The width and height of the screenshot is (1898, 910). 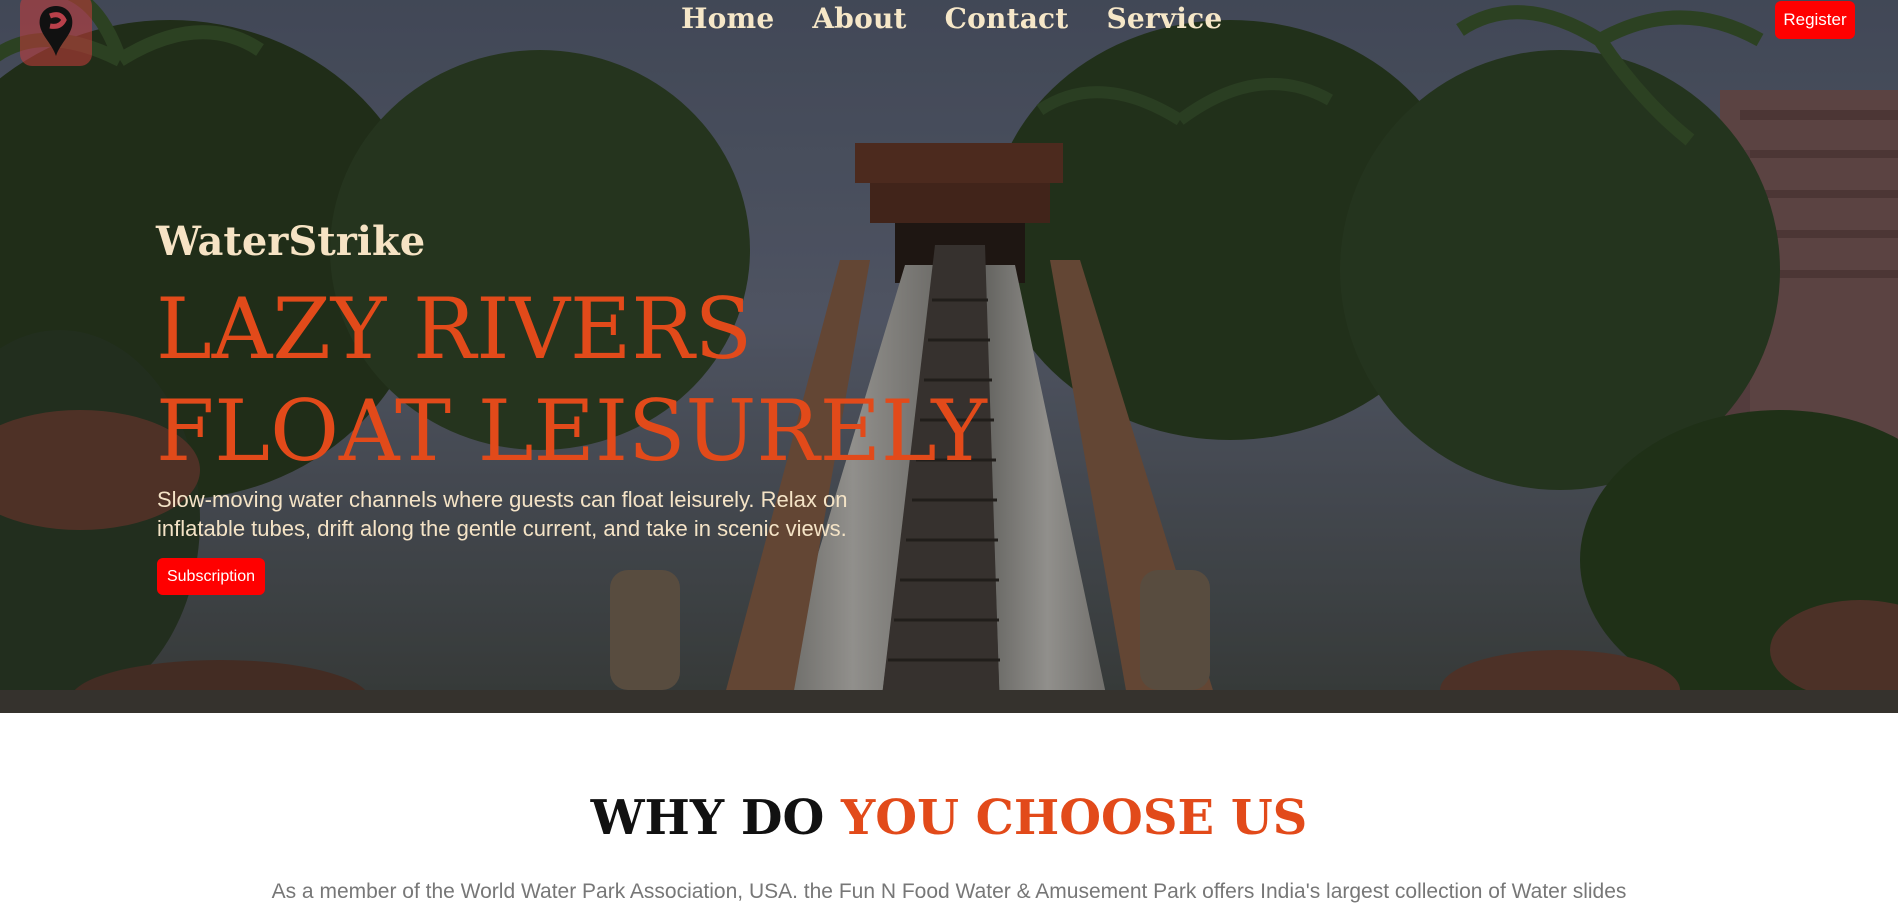 What do you see at coordinates (1815, 20) in the screenshot?
I see `register-button: Register` at bounding box center [1815, 20].